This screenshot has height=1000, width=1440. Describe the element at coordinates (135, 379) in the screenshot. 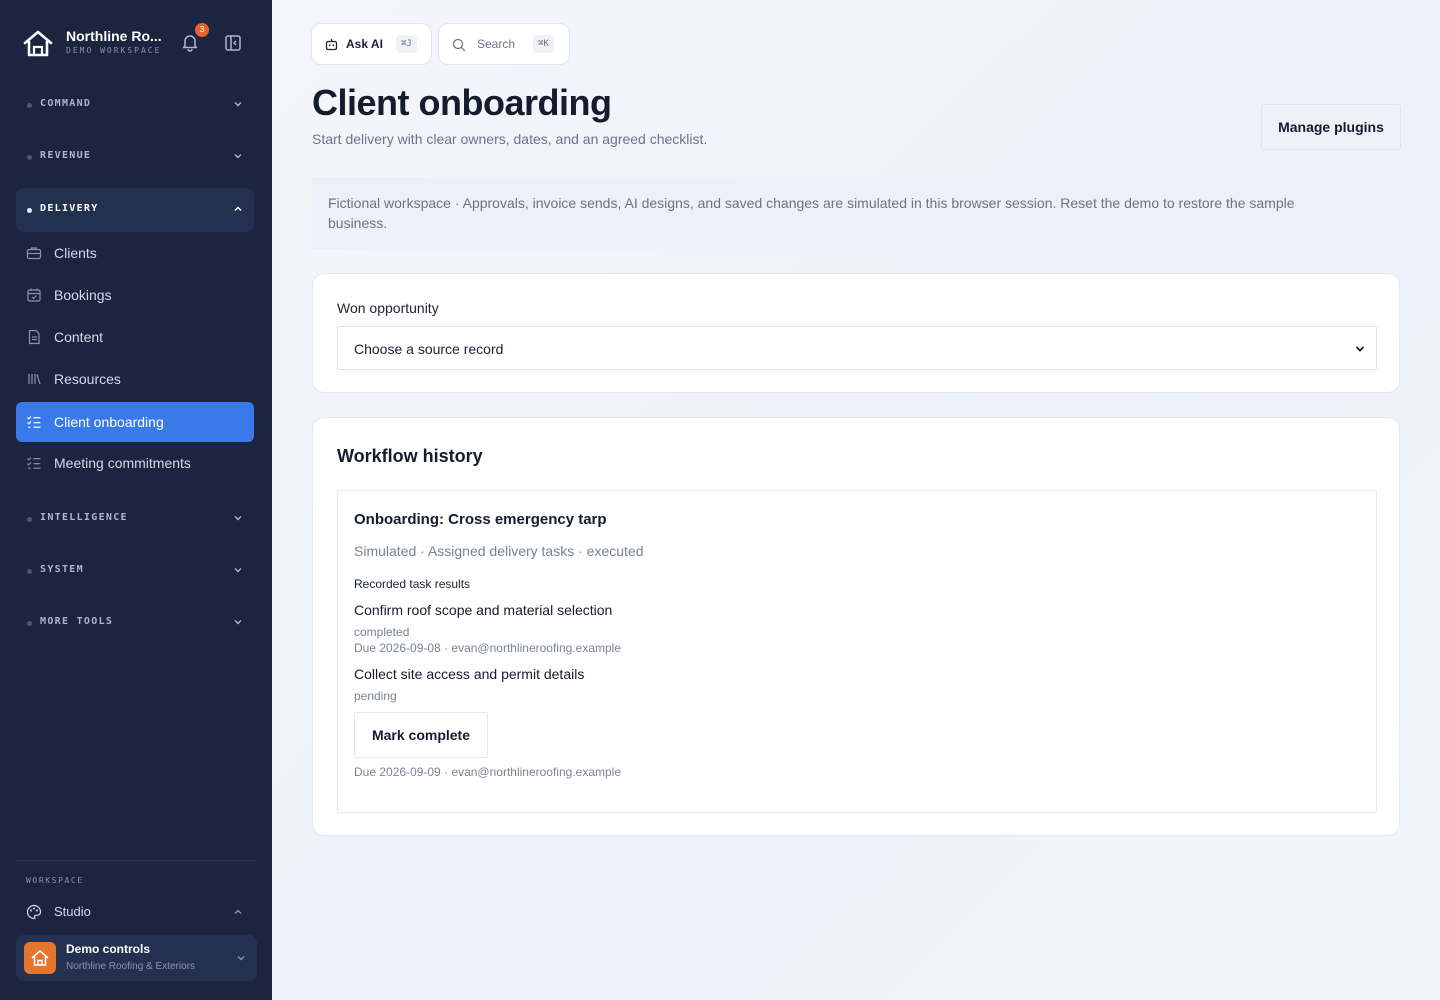

I see `sidebar-item-resources: Resources` at that location.